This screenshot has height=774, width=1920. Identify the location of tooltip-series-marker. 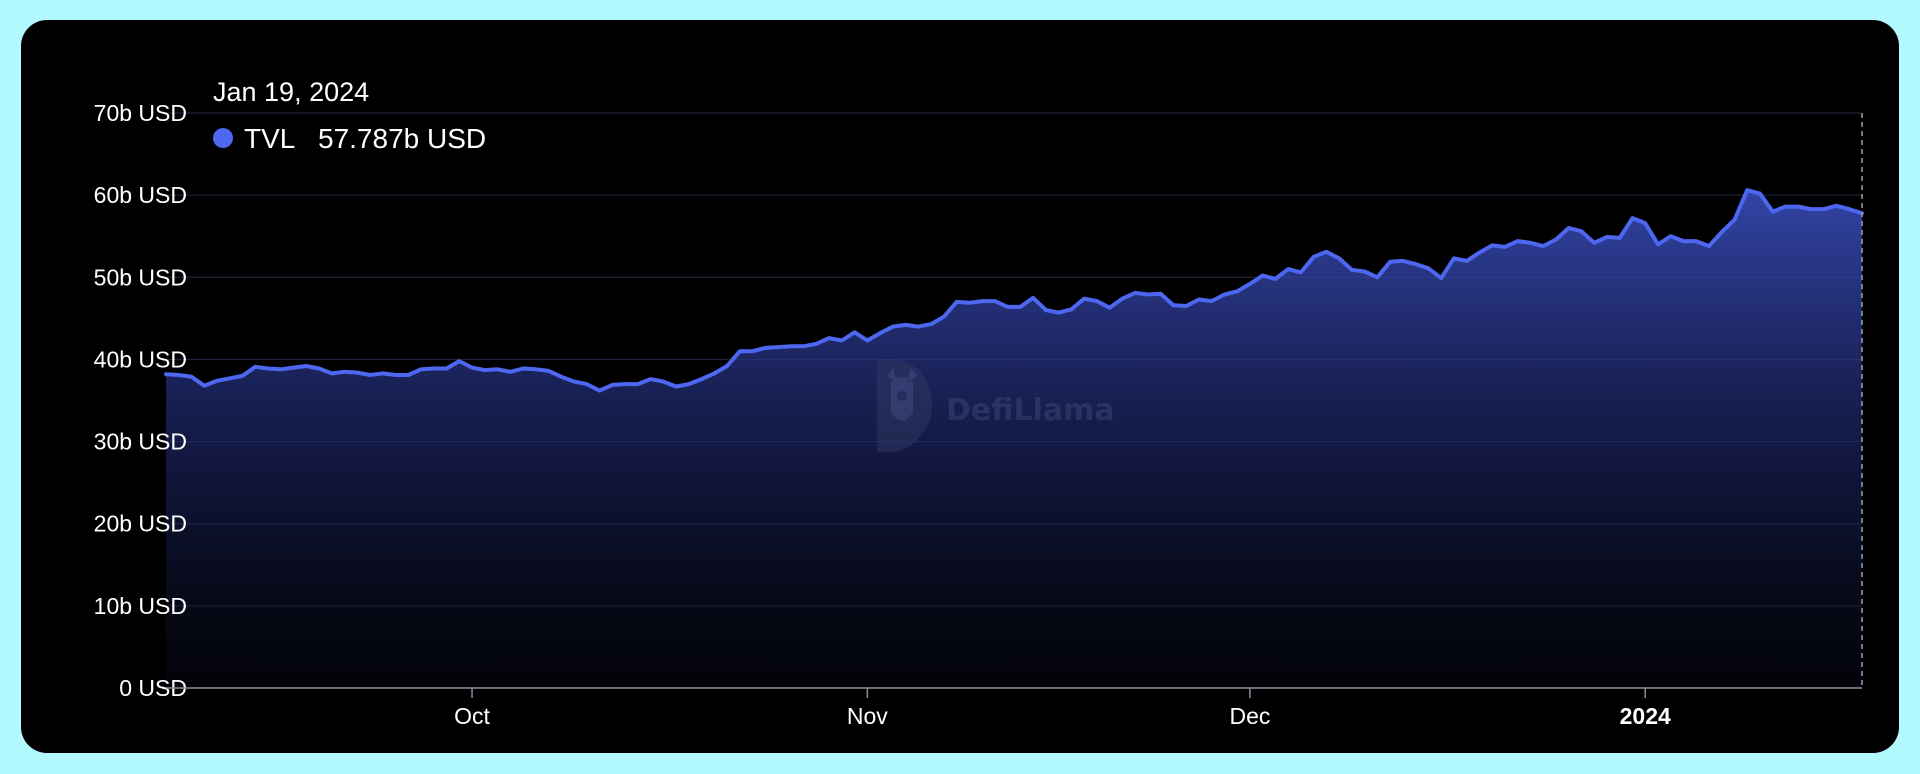
(223, 138).